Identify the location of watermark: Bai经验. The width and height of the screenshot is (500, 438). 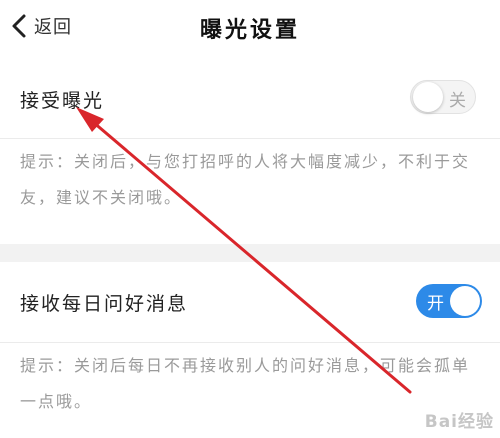
(459, 422).